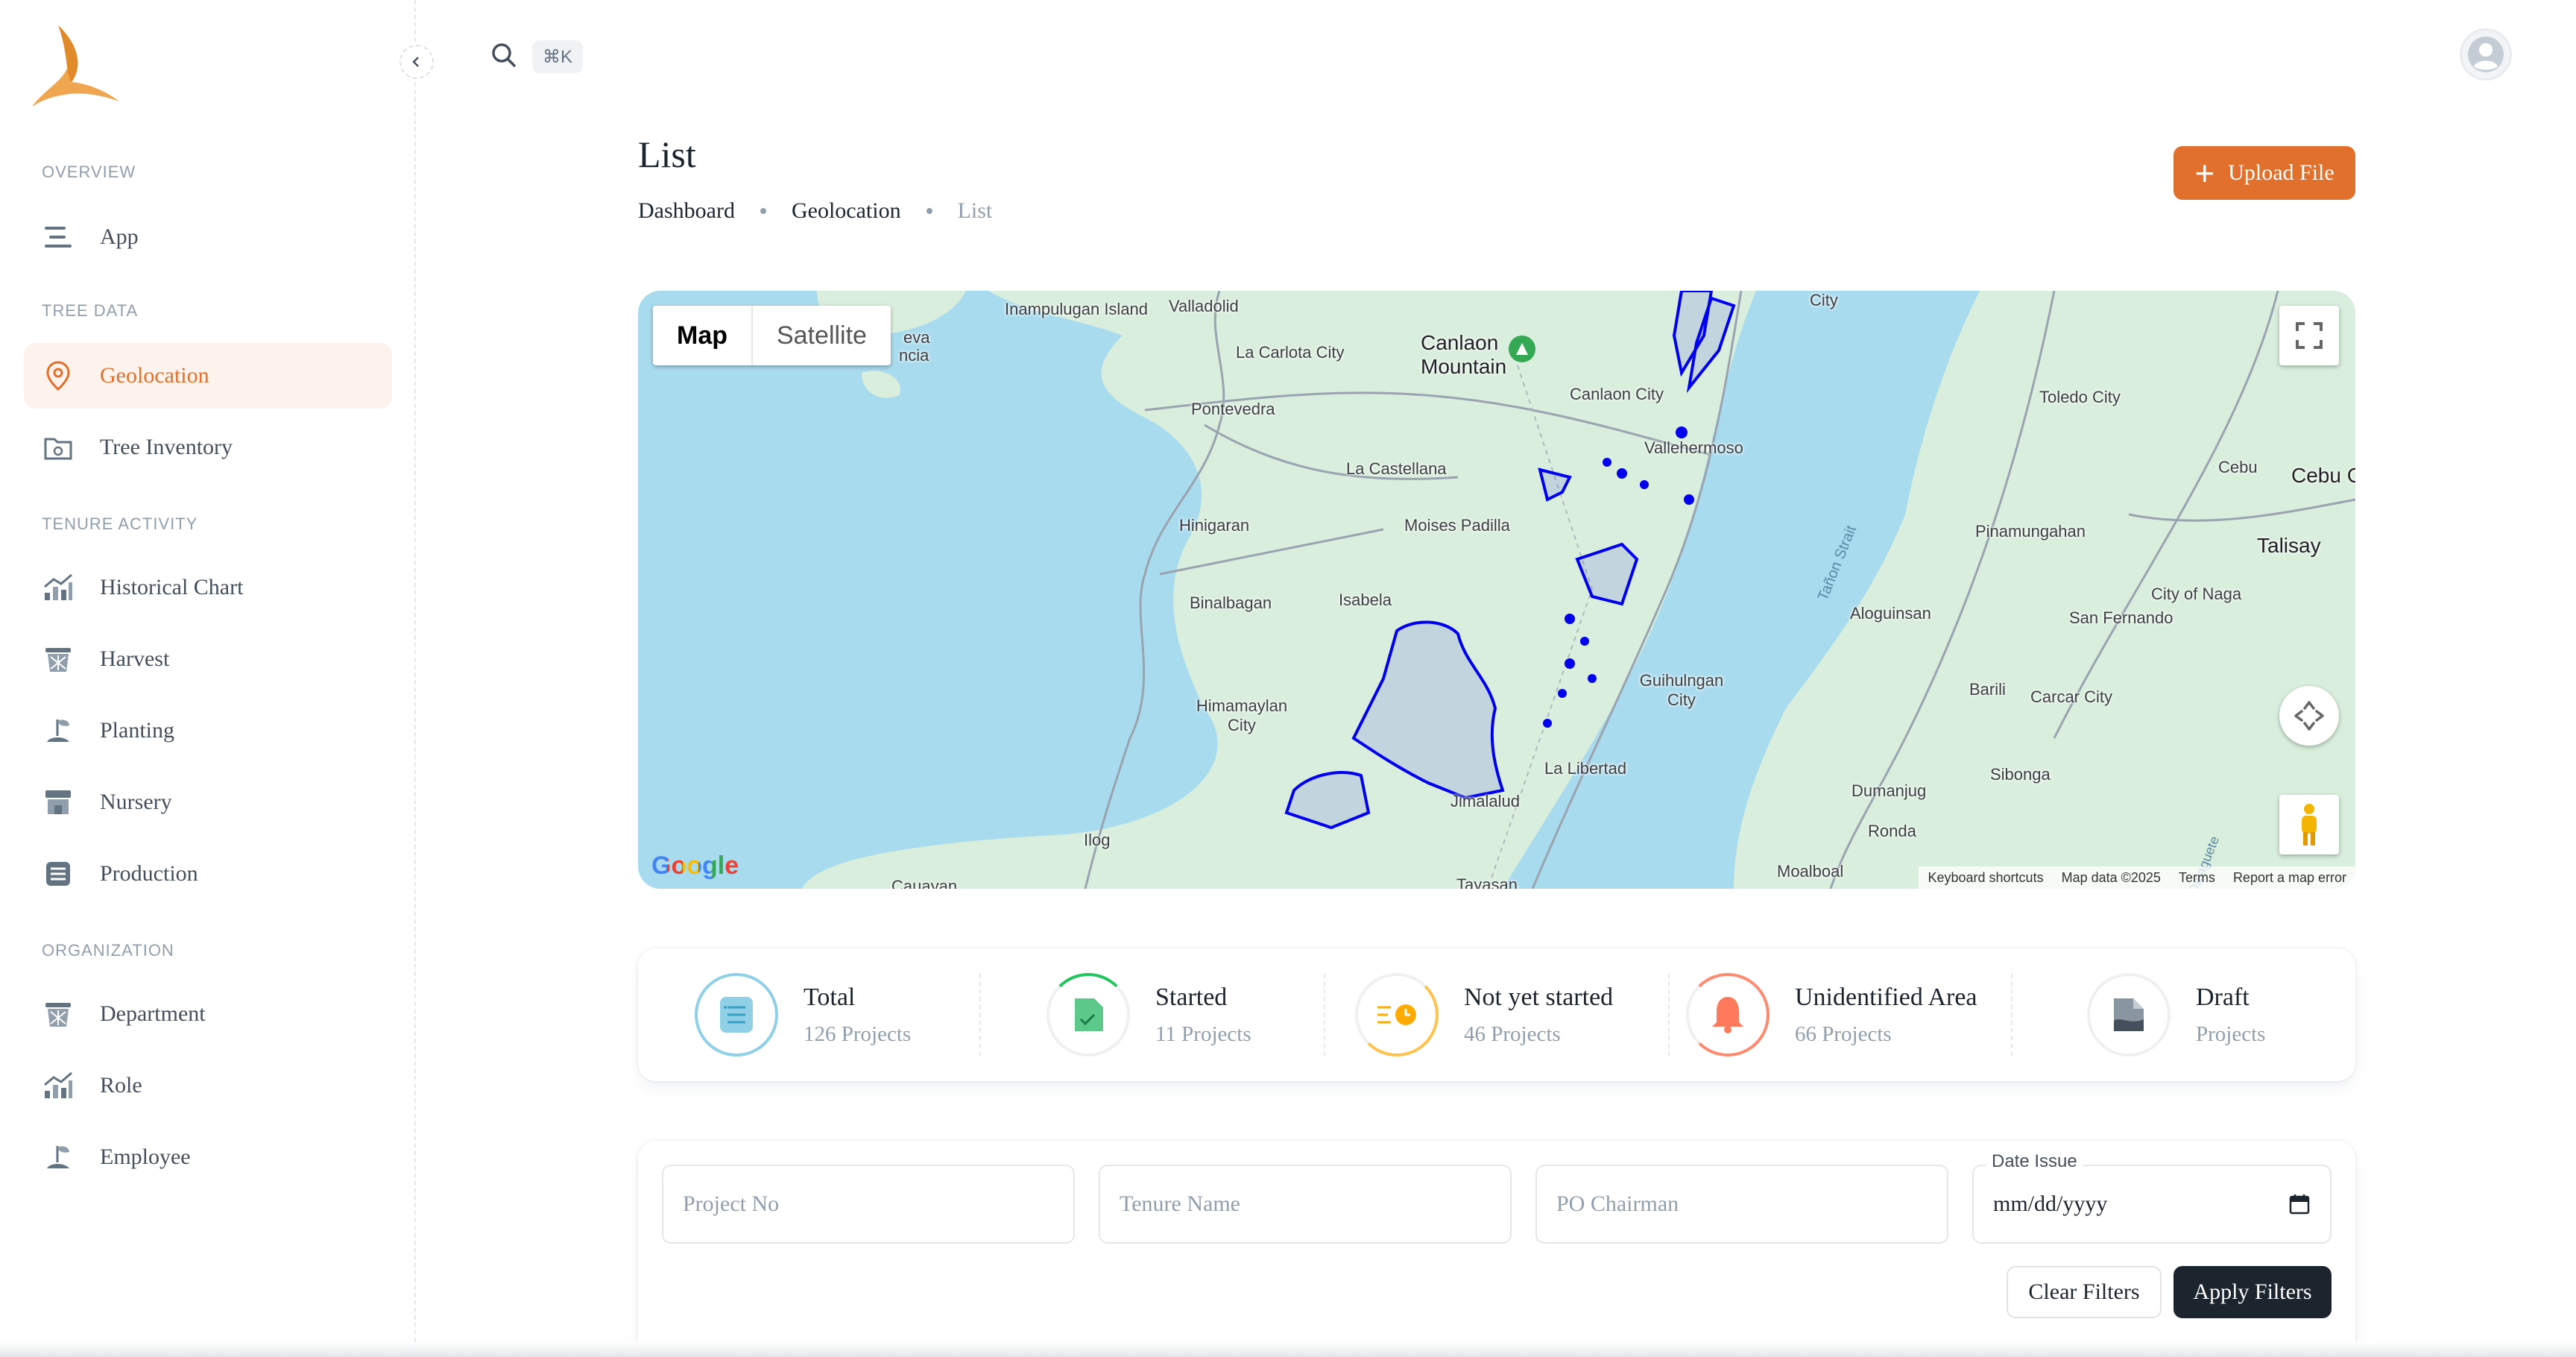 This screenshot has width=2576, height=1357. Describe the element at coordinates (830, 997) in the screenshot. I see `stat-name: Total` at that location.